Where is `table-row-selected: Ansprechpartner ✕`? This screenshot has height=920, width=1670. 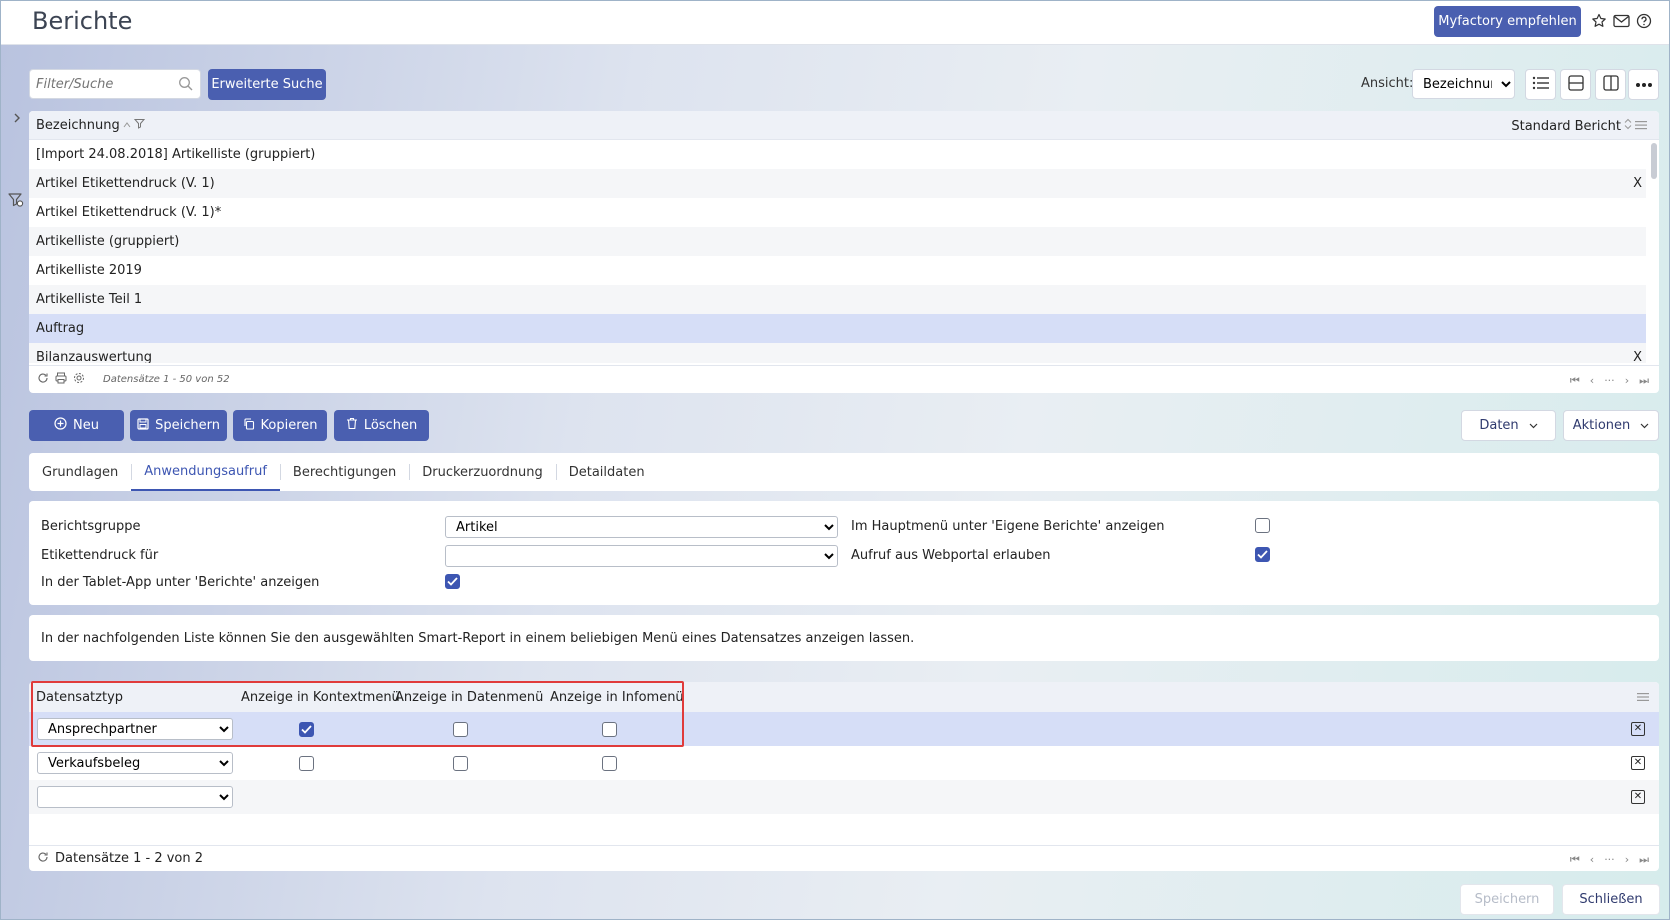 table-row-selected: Ansprechpartner ✕ is located at coordinates (844, 729).